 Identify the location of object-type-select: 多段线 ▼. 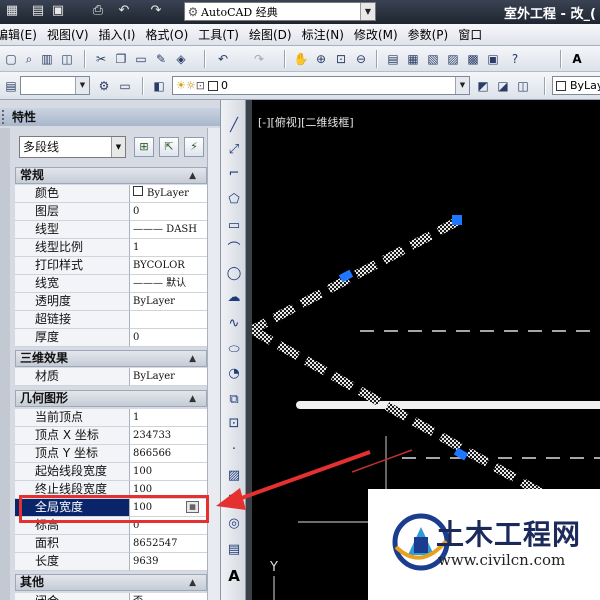
(72, 147).